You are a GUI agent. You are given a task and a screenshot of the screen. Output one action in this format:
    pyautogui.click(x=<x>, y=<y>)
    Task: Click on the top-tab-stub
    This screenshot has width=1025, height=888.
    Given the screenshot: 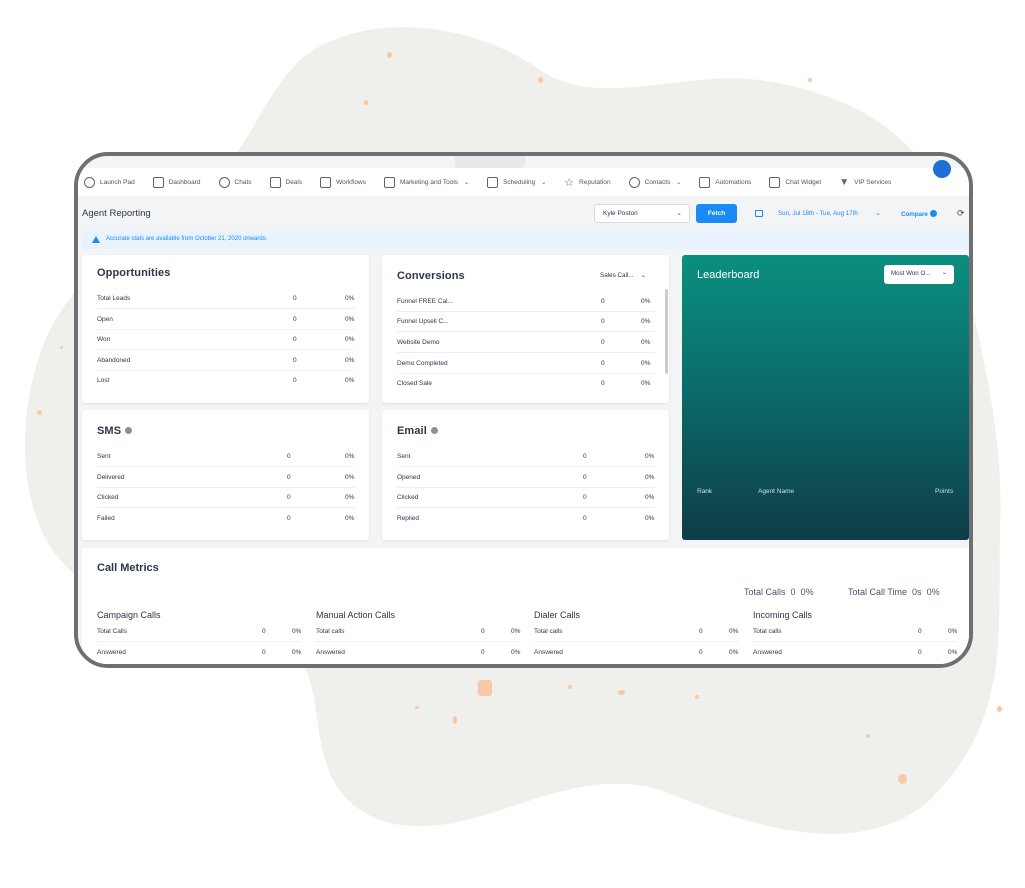 What is the action you would take?
    pyautogui.click(x=490, y=162)
    